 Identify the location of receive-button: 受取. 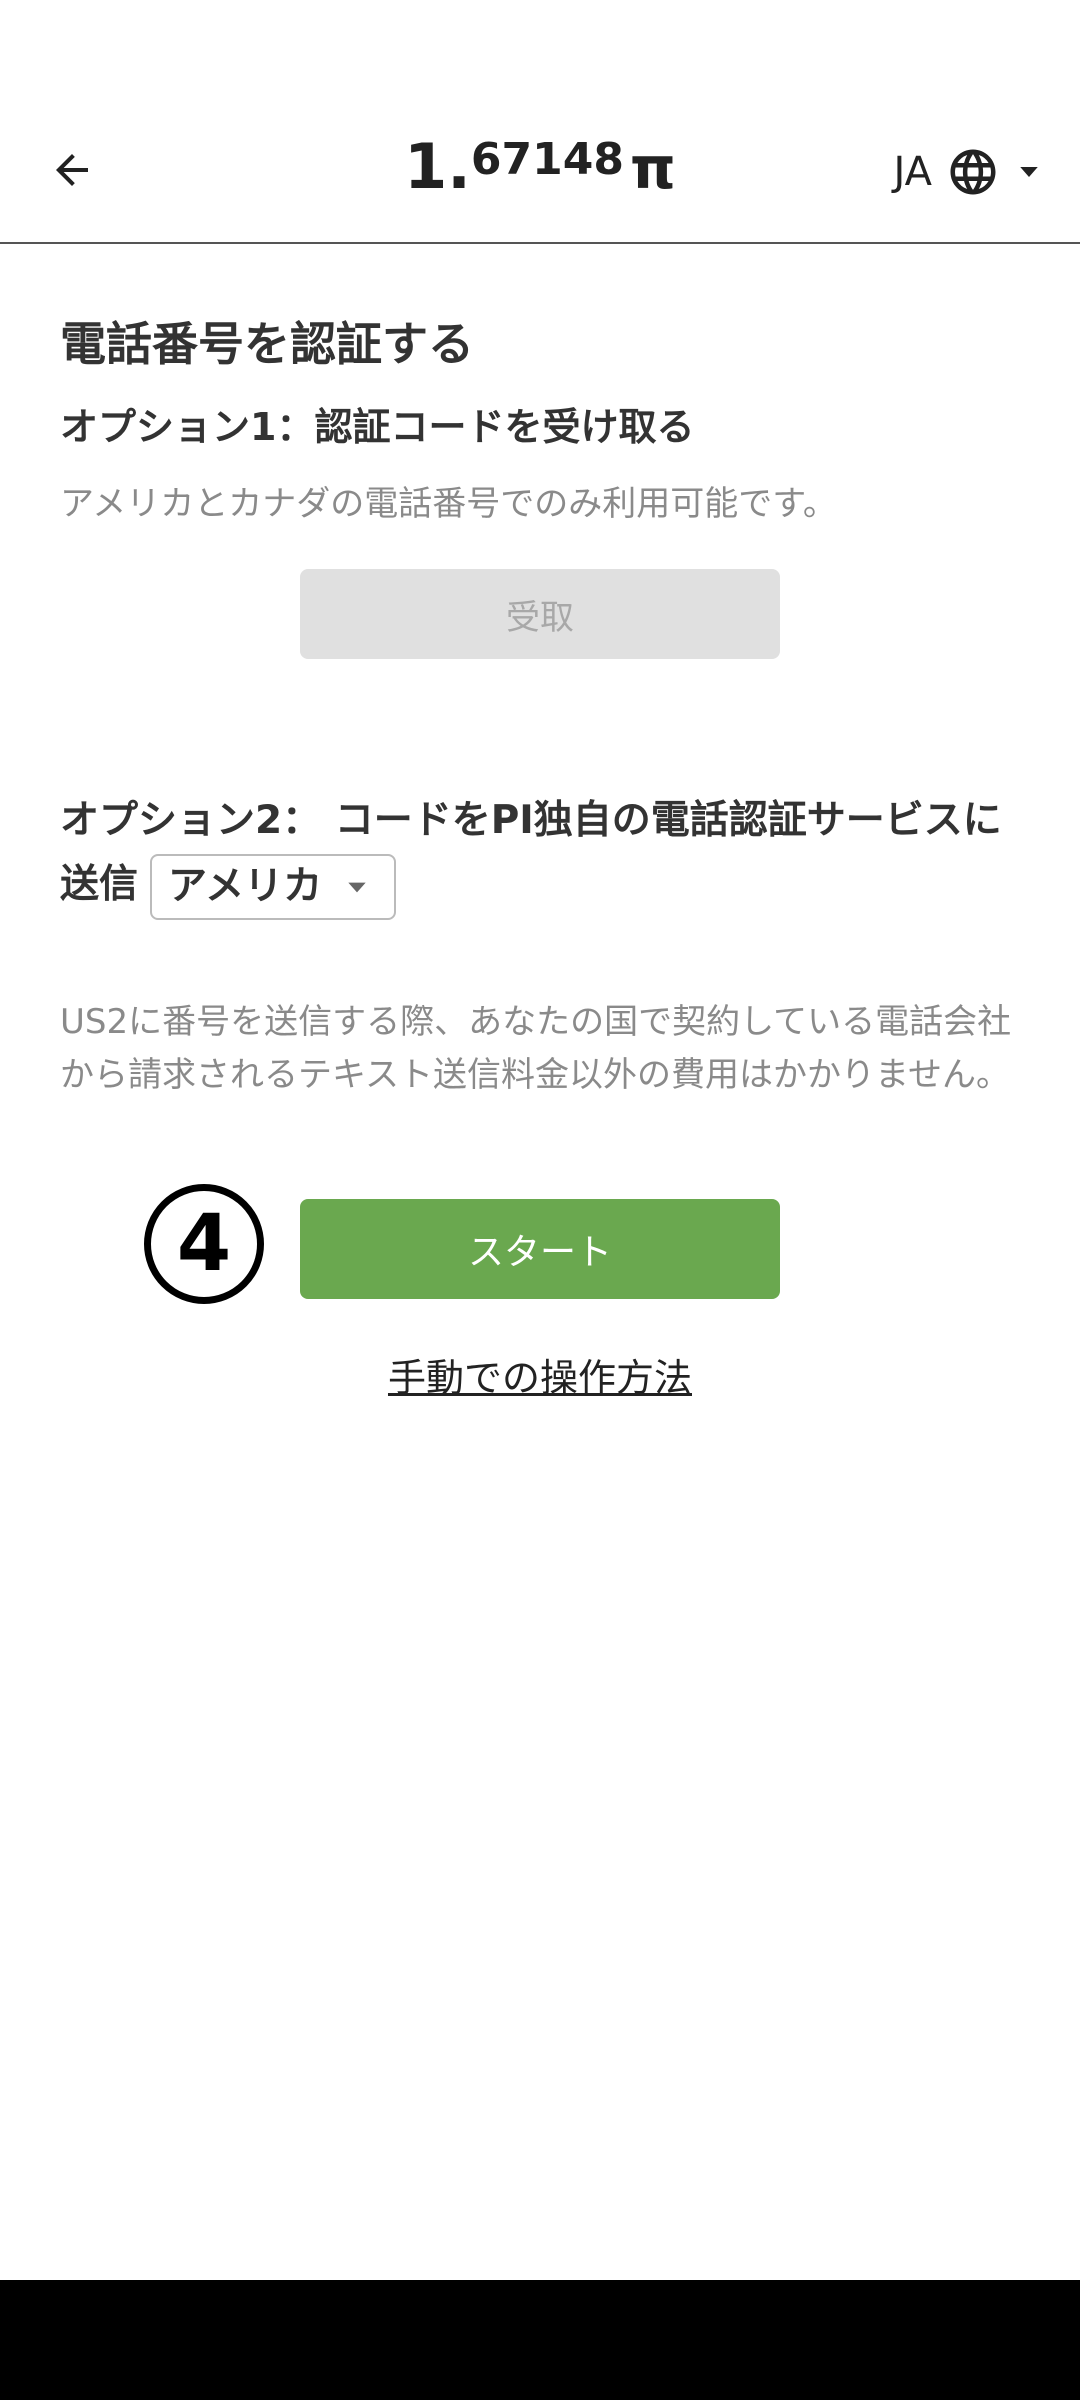
(540, 614).